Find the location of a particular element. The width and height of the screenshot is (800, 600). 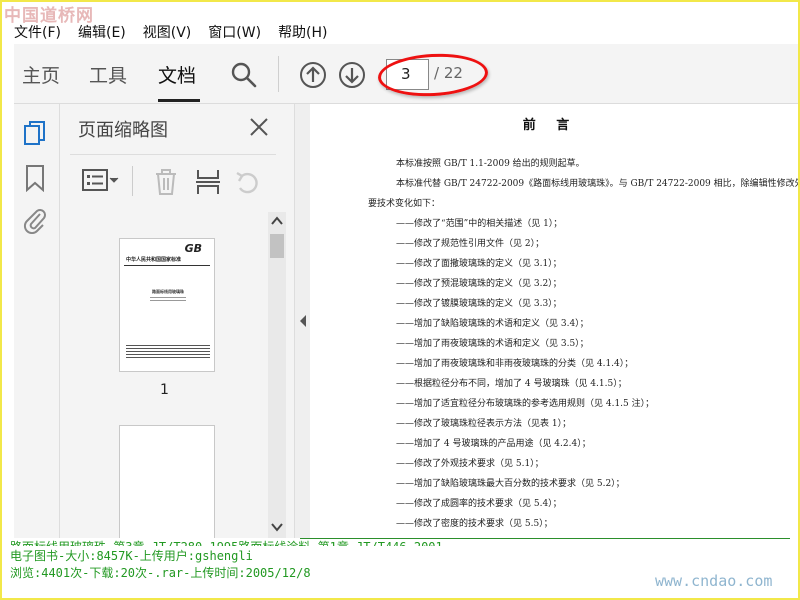

document-paragraph: ——增加了适宜粒径分布玻璃珠的参考选用规则（见 4.1.5 注）； is located at coordinates (525, 404).